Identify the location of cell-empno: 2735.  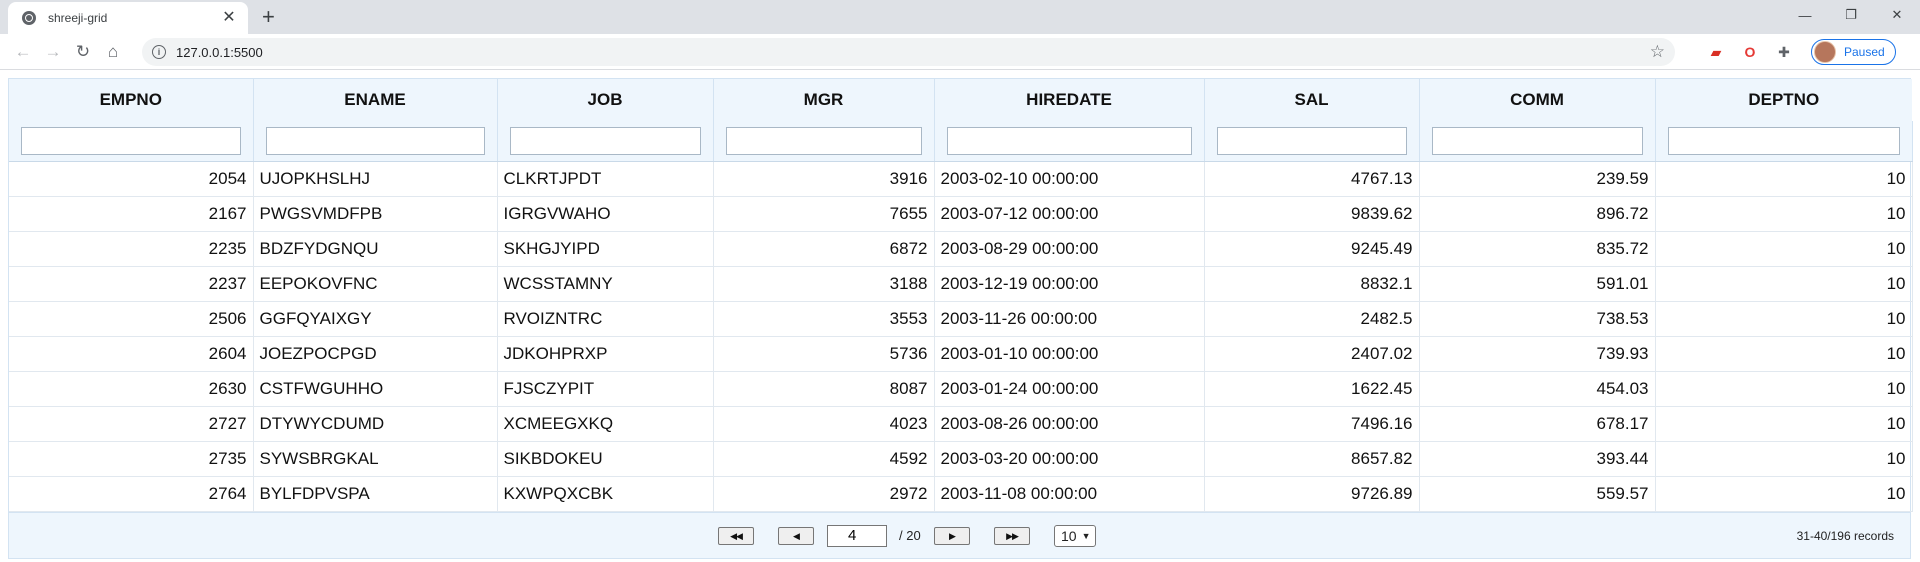
(131, 459).